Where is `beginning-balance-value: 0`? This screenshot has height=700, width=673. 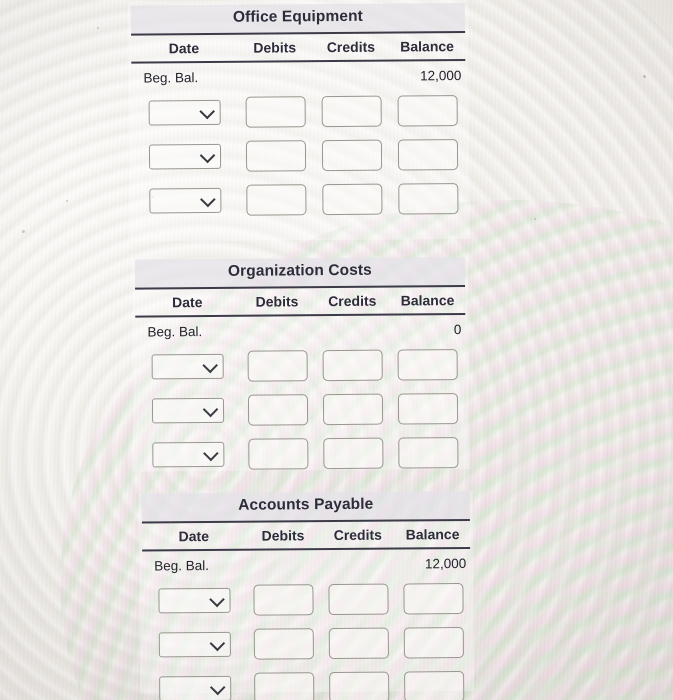 beginning-balance-value: 0 is located at coordinates (457, 330).